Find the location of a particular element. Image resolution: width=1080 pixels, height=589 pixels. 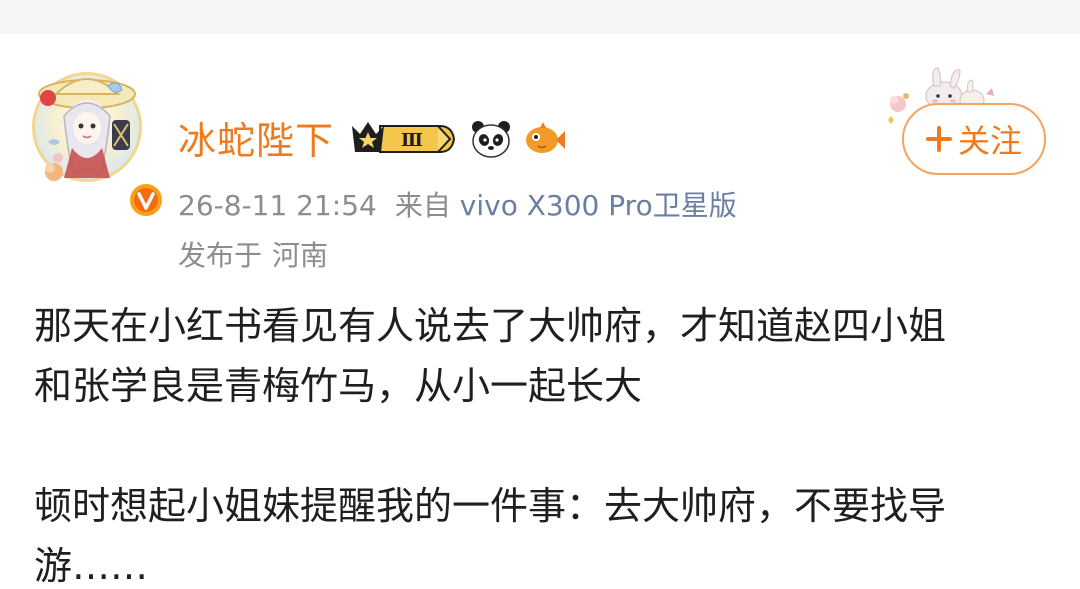

location-prefix: 发布于 is located at coordinates (220, 255).